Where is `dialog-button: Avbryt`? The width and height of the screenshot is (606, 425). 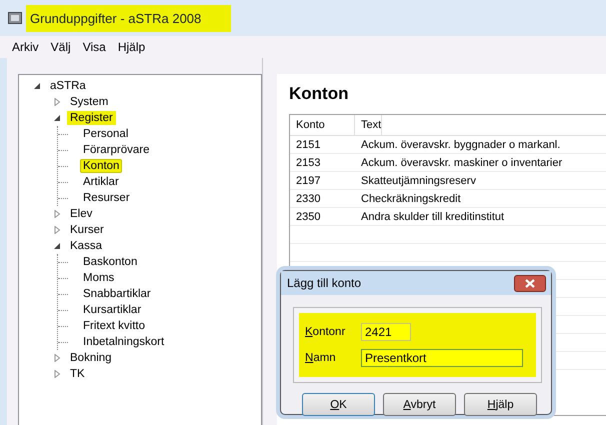
dialog-button: Avbryt is located at coordinates (419, 404).